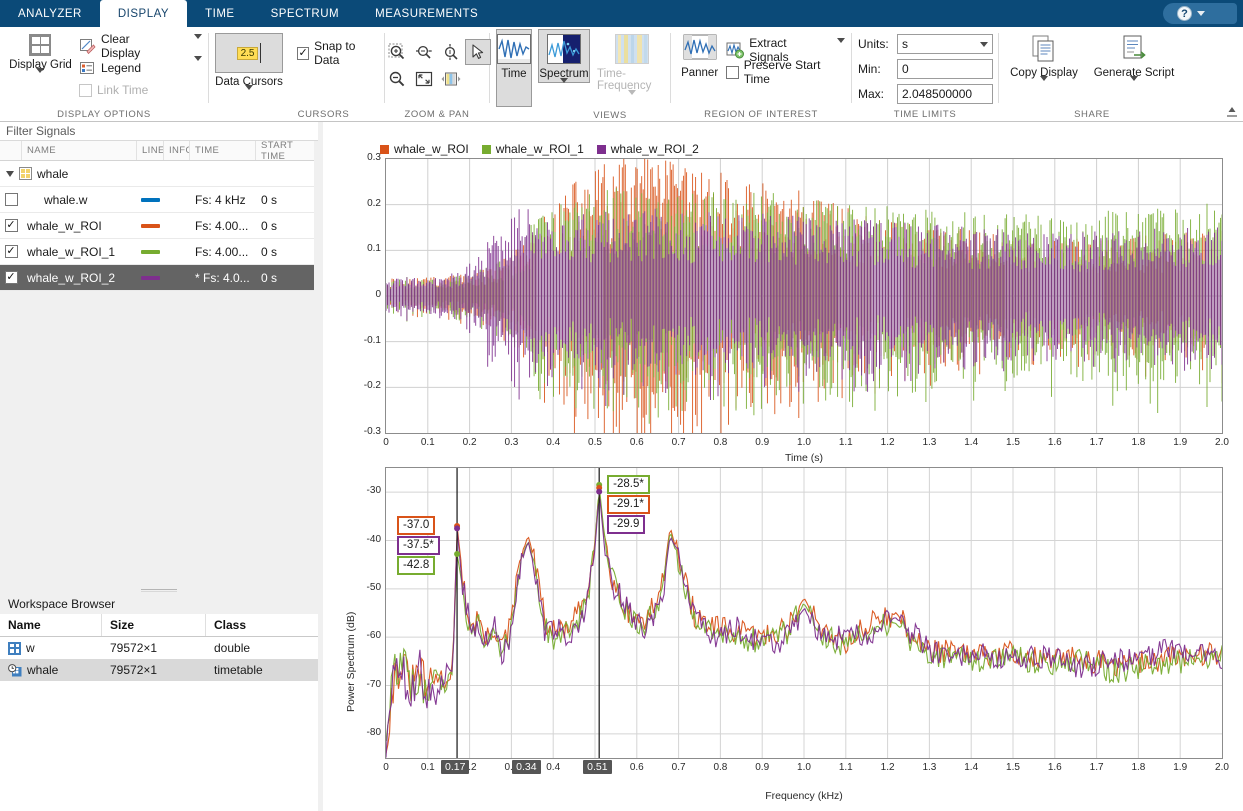  Describe the element at coordinates (397, 79) in the screenshot. I see `zoom-out-icon` at that location.